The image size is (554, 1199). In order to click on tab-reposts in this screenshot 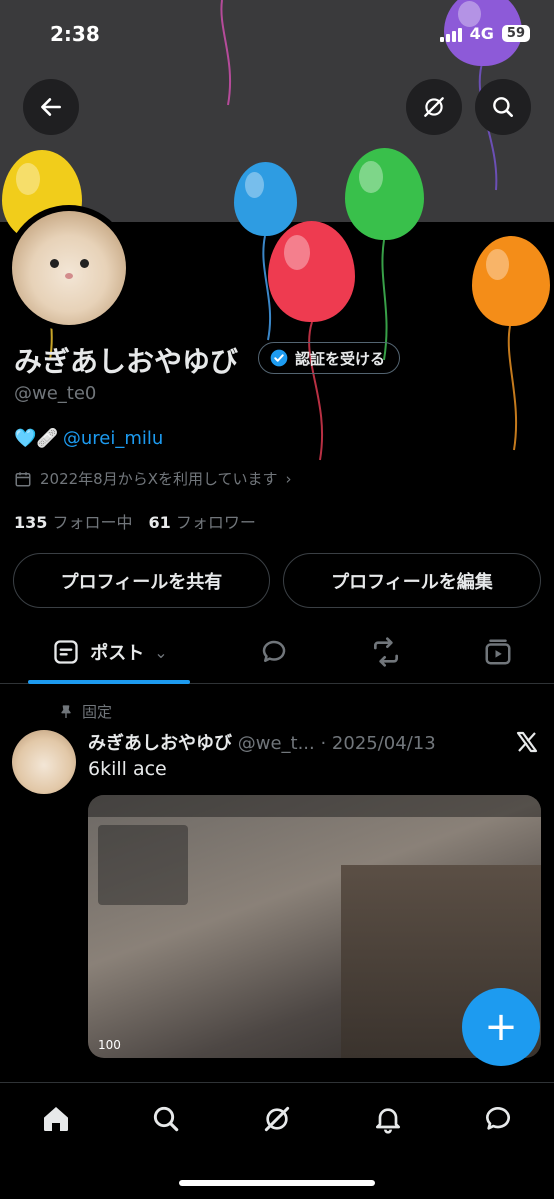, I will do `click(386, 652)`.